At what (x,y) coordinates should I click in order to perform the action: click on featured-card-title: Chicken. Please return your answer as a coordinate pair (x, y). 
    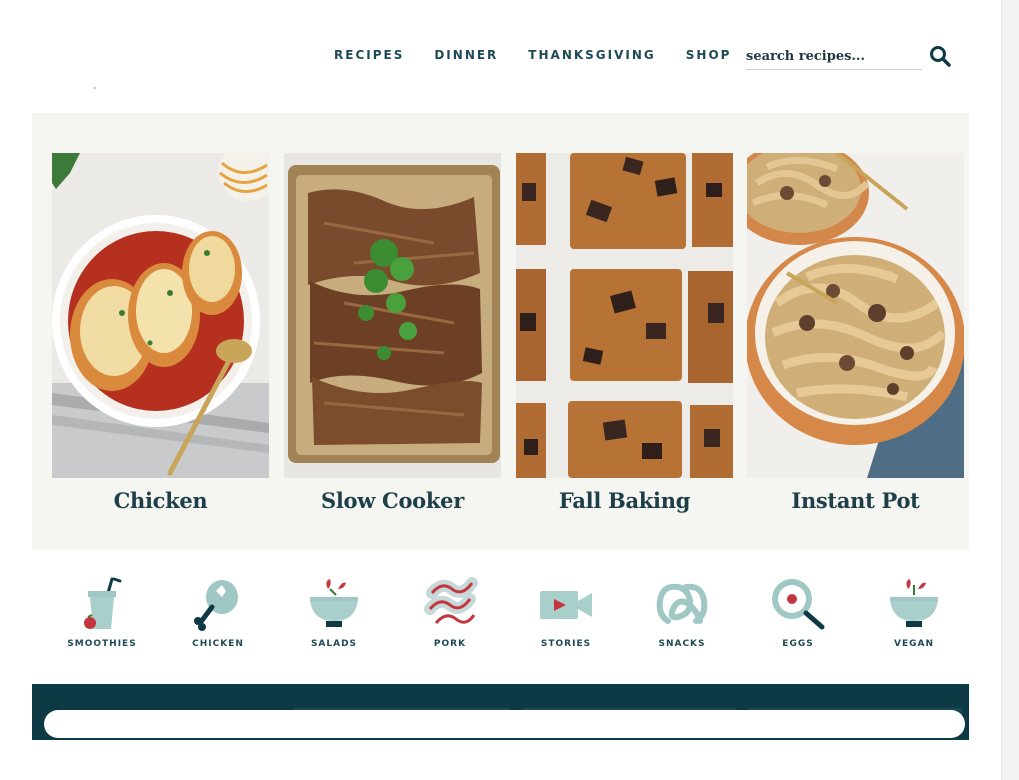
    Looking at the image, I should click on (160, 500).